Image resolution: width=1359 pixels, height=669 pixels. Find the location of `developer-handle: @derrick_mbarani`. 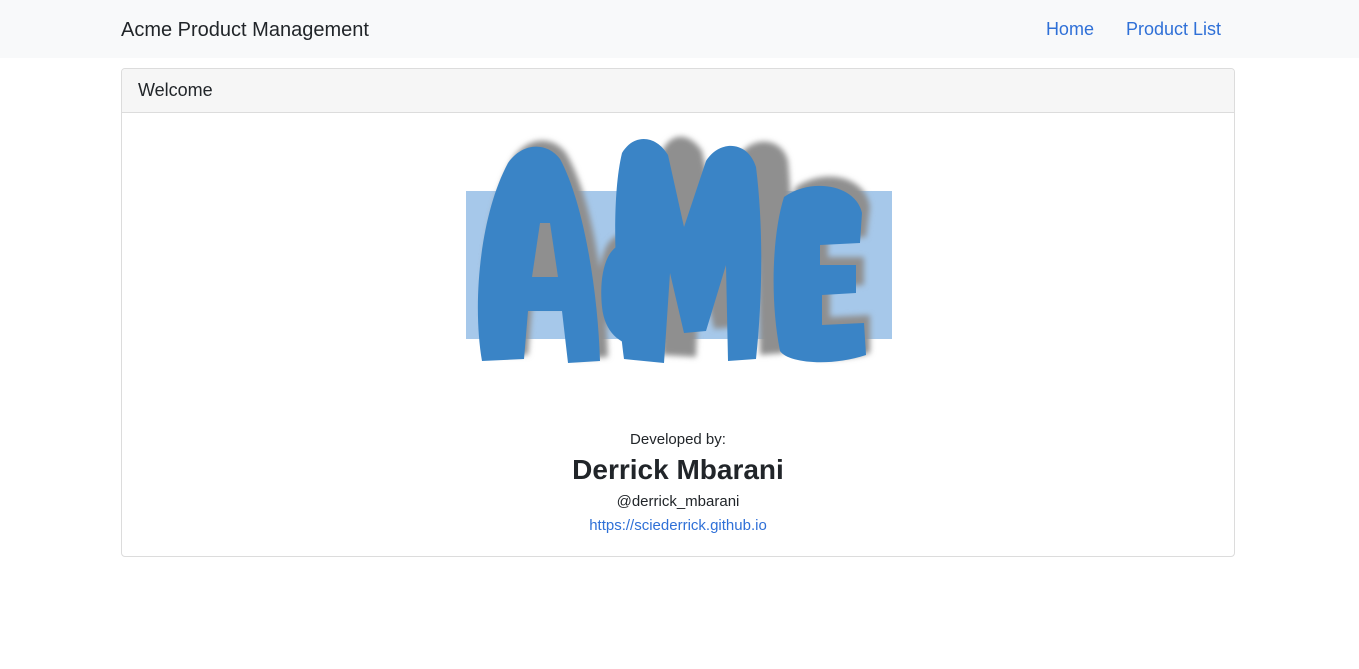

developer-handle: @derrick_mbarani is located at coordinates (678, 501).